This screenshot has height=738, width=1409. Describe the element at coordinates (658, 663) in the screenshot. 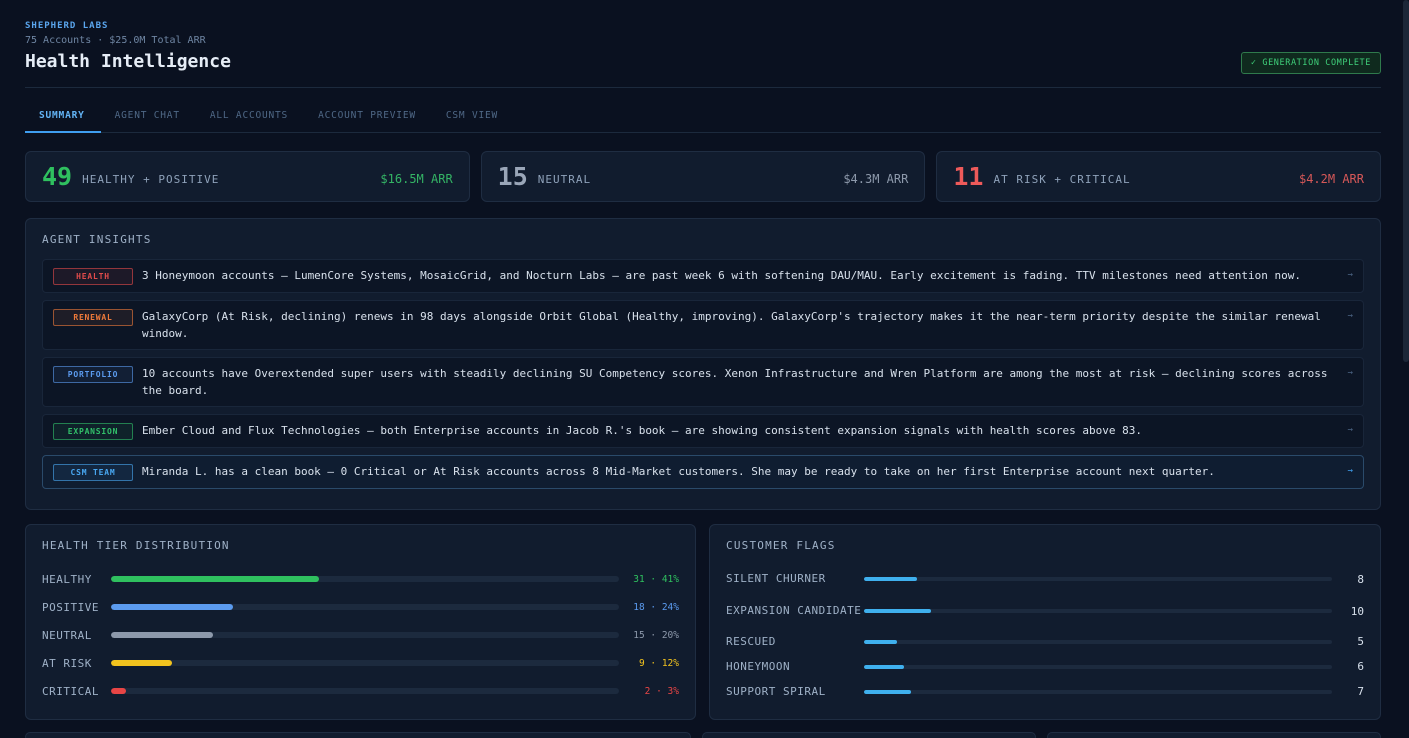

I see `tier-value: 9 · 12%` at that location.